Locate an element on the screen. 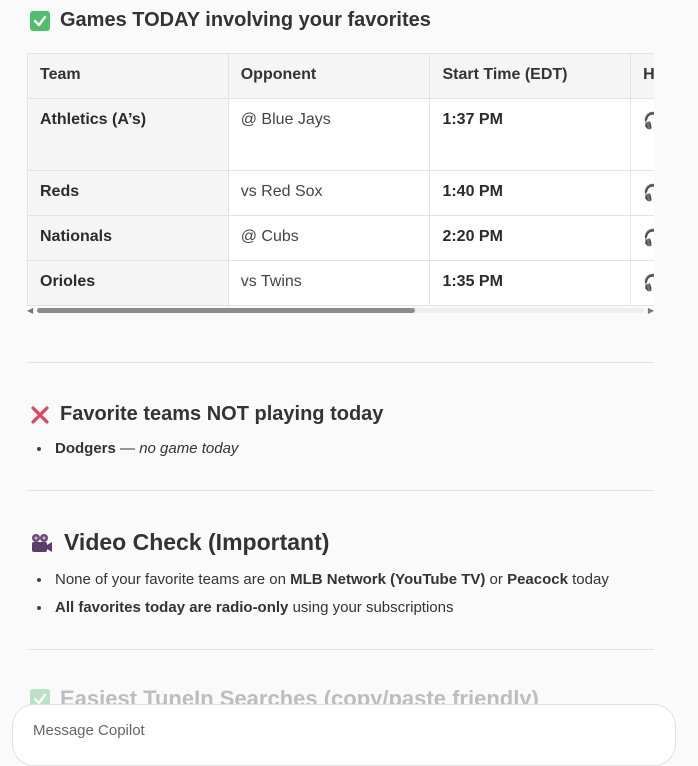  opponent-cell: vs Red Sox is located at coordinates (329, 193).